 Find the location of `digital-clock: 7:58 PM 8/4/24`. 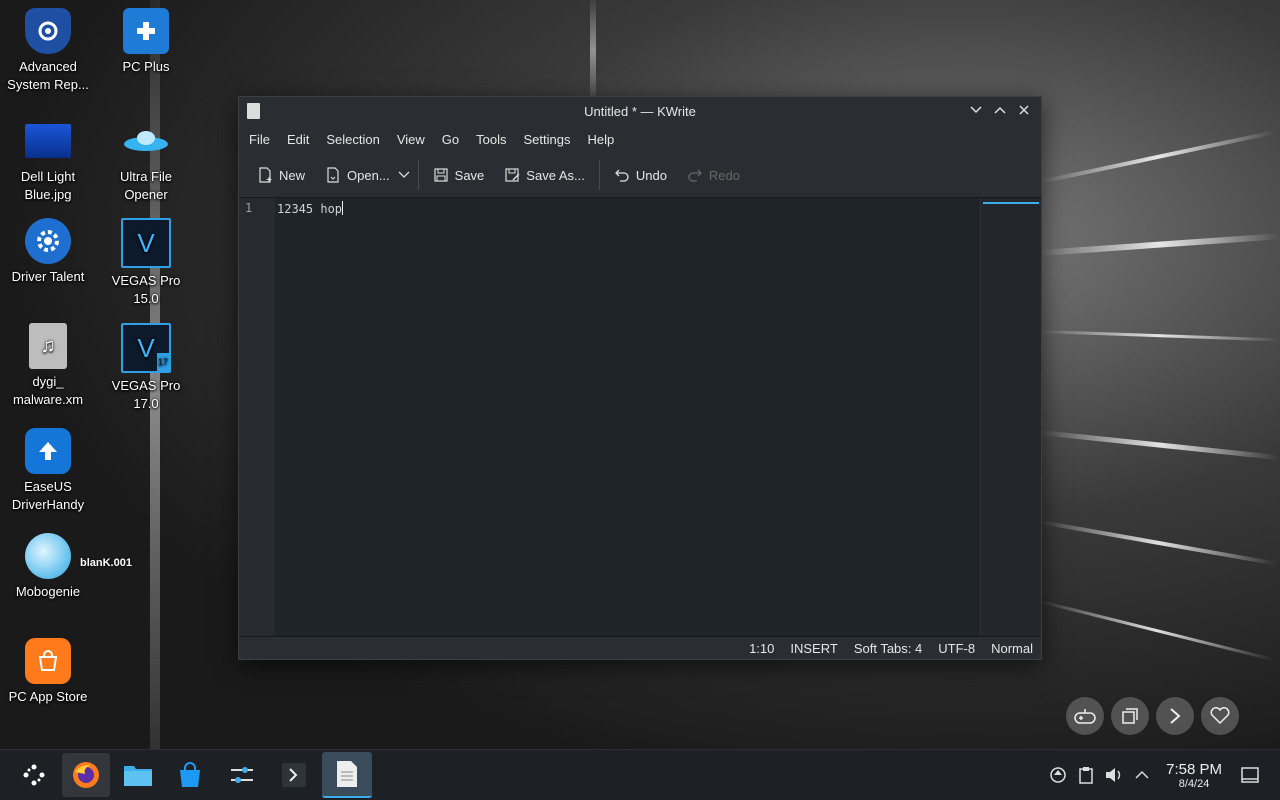

digital-clock: 7:58 PM 8/4/24 is located at coordinates (1196, 775).